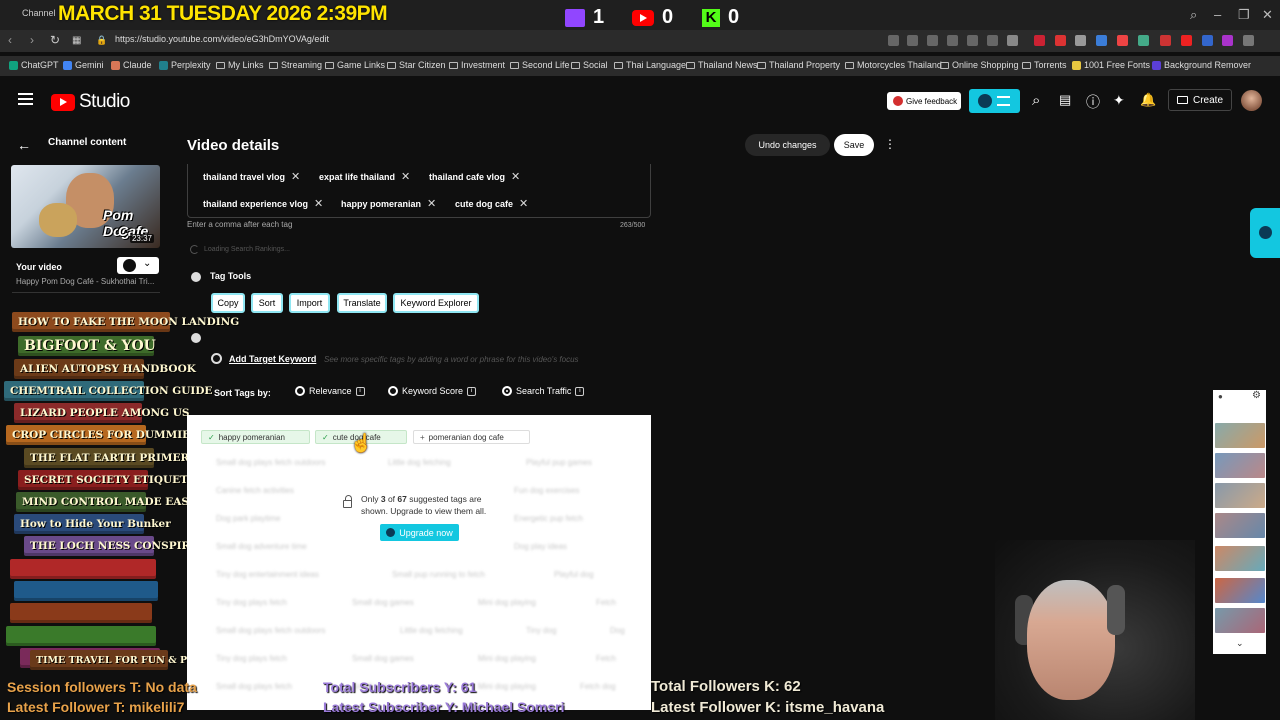  Describe the element at coordinates (1244, 15) in the screenshot. I see `restore-icon: ❐` at that location.